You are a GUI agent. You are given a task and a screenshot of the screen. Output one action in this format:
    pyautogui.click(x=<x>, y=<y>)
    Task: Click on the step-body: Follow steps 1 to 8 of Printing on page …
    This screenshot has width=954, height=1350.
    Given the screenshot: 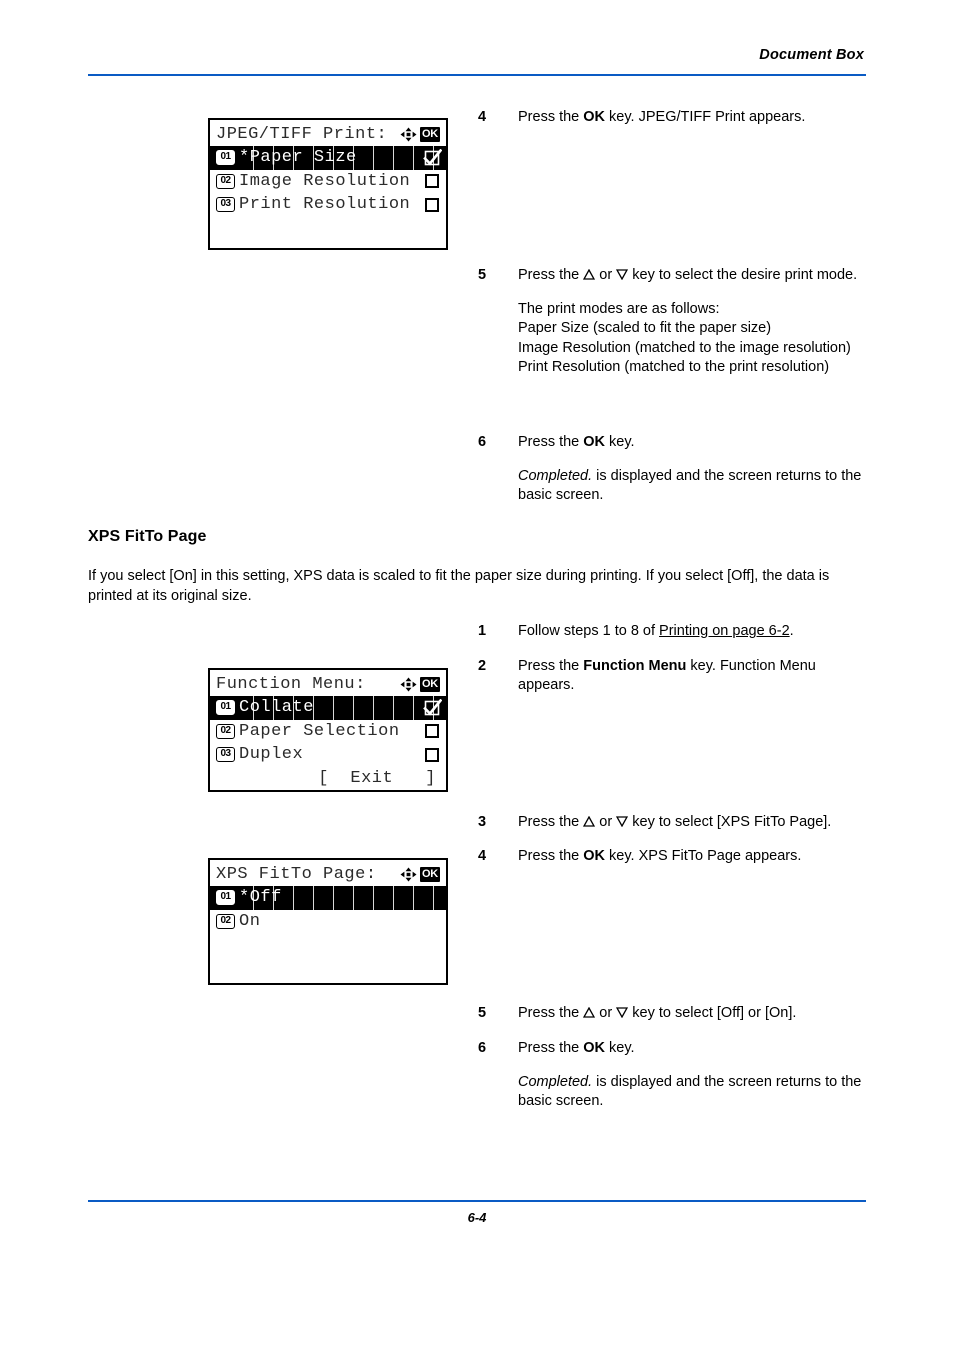 What is the action you would take?
    pyautogui.click(x=693, y=631)
    